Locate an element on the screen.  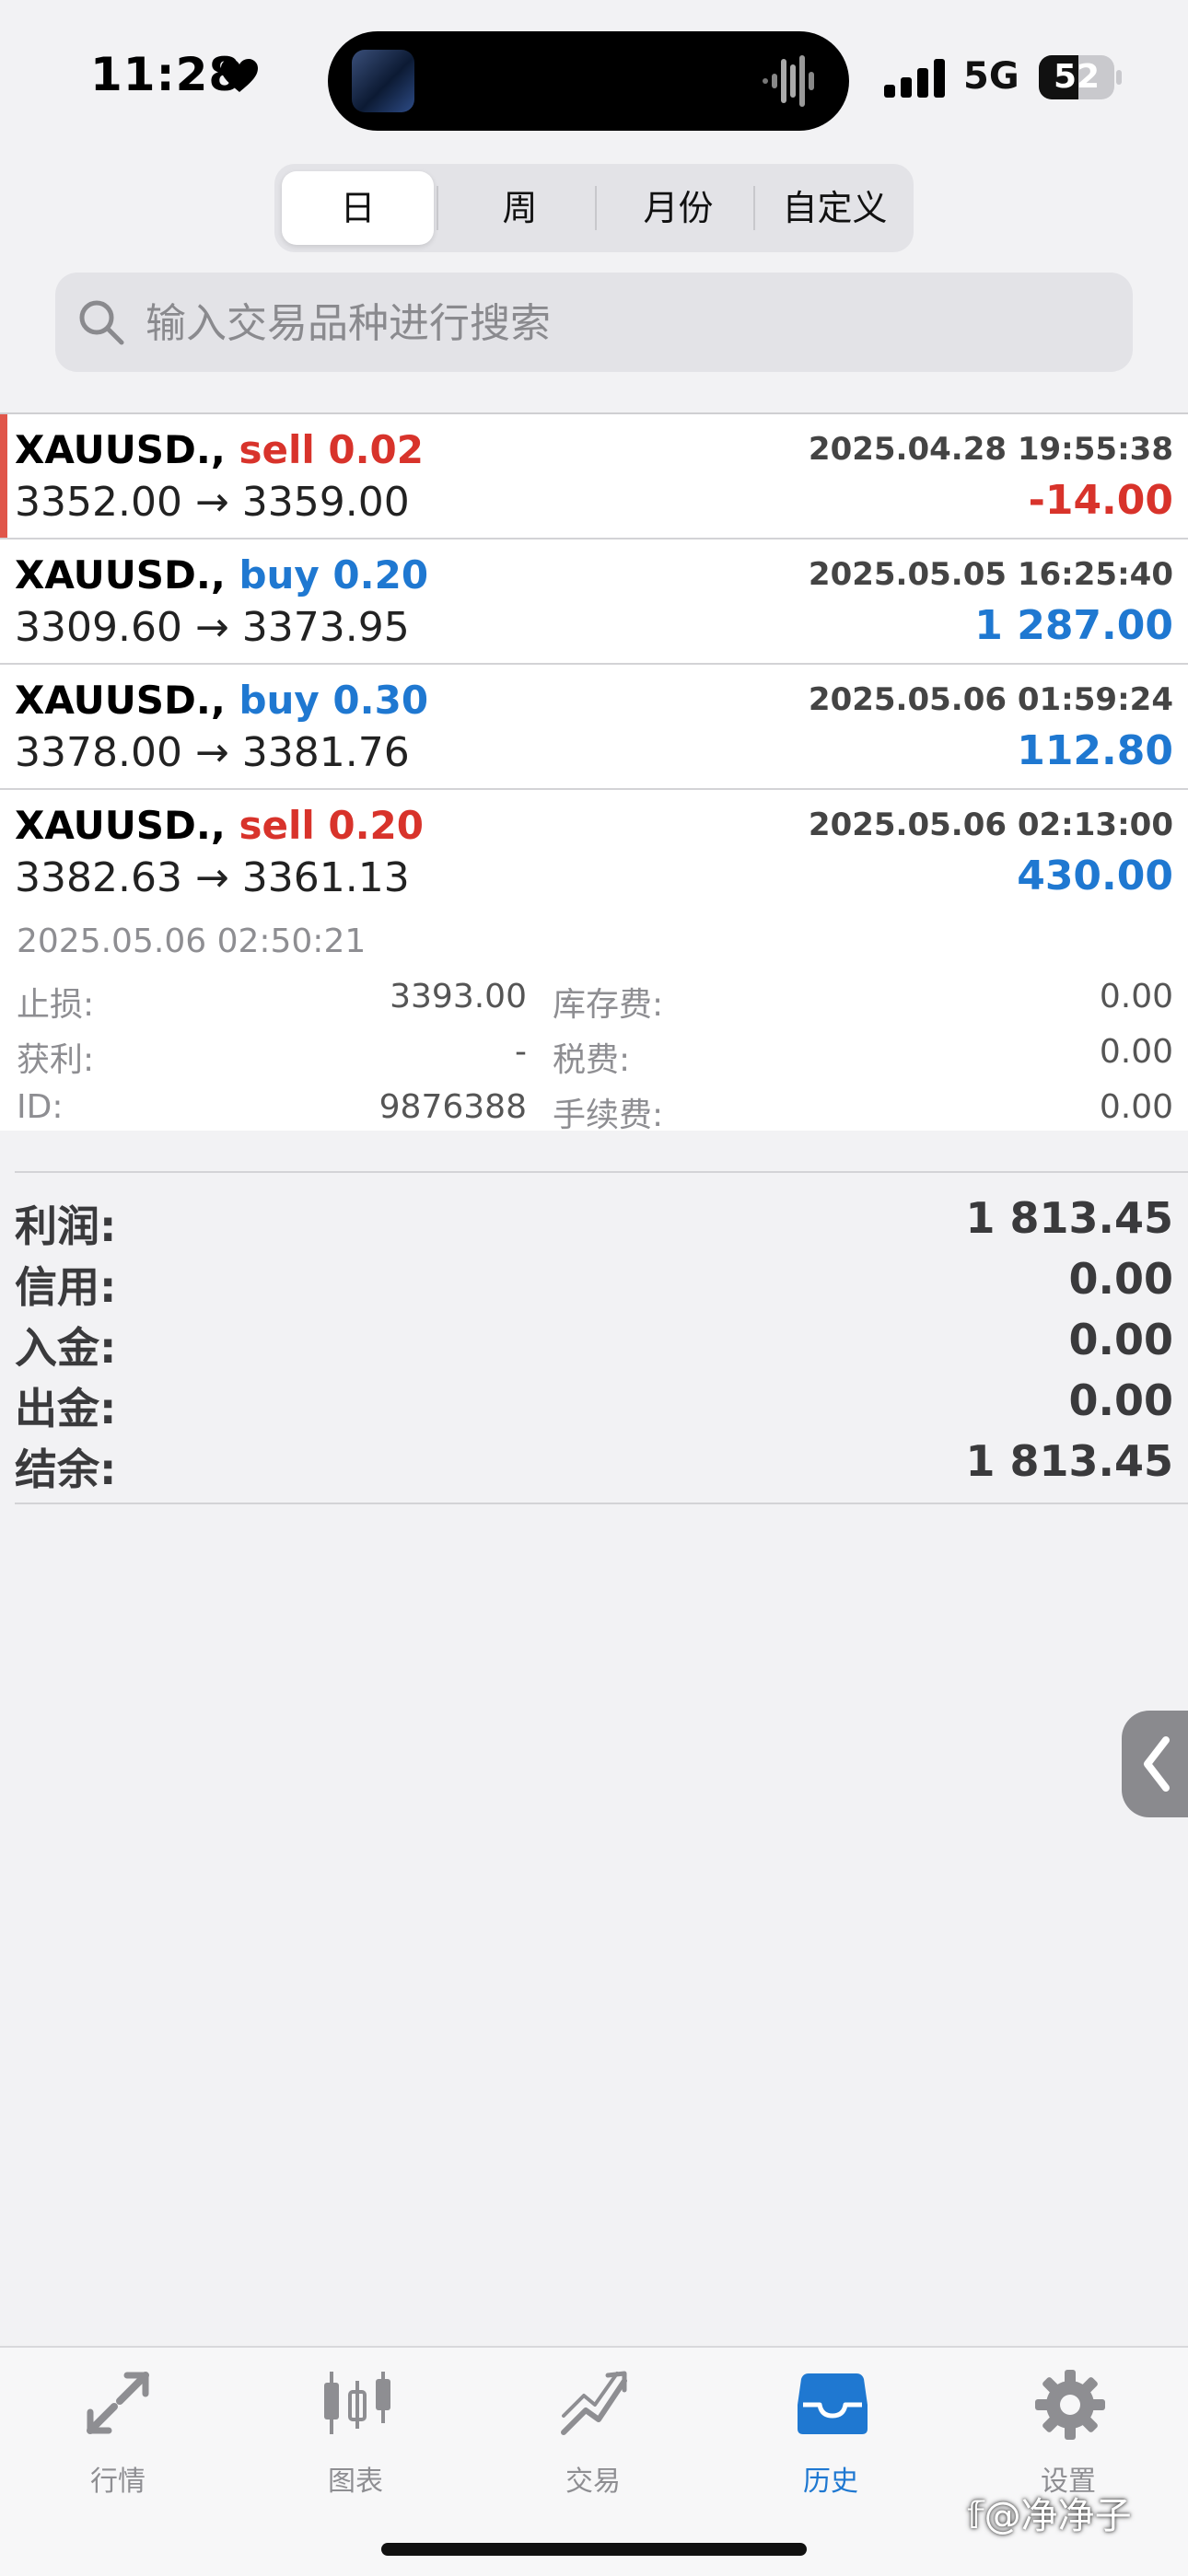
network-type: 5G is located at coordinates (991, 76).